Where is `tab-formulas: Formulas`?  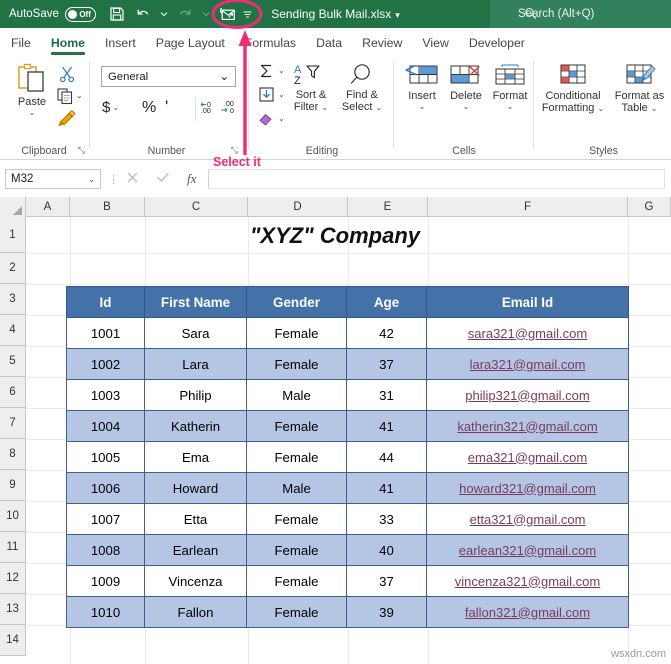 tab-formulas: Formulas is located at coordinates (270, 42).